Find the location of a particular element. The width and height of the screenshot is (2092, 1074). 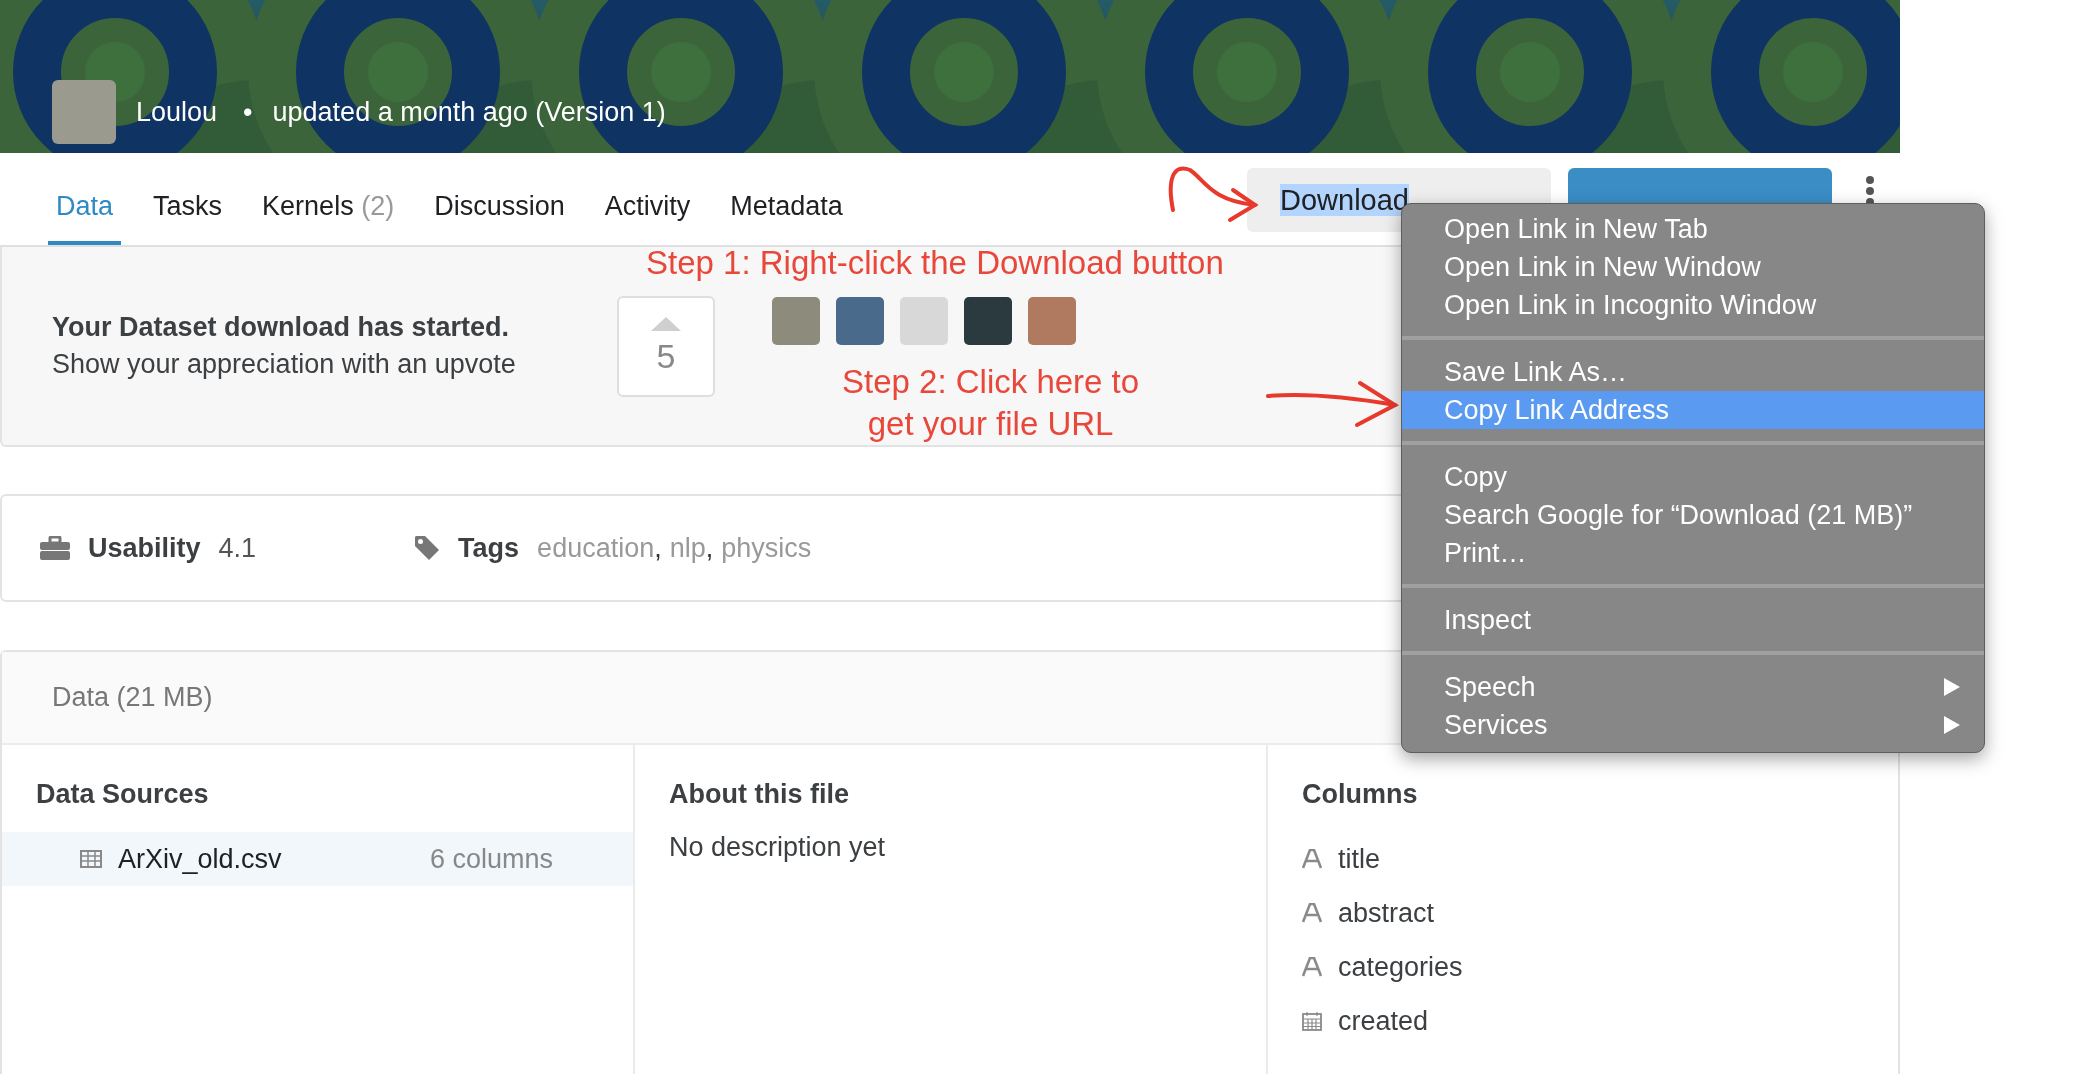

file-list-item: ArXiv_old.csv 6 columns is located at coordinates (317, 859).